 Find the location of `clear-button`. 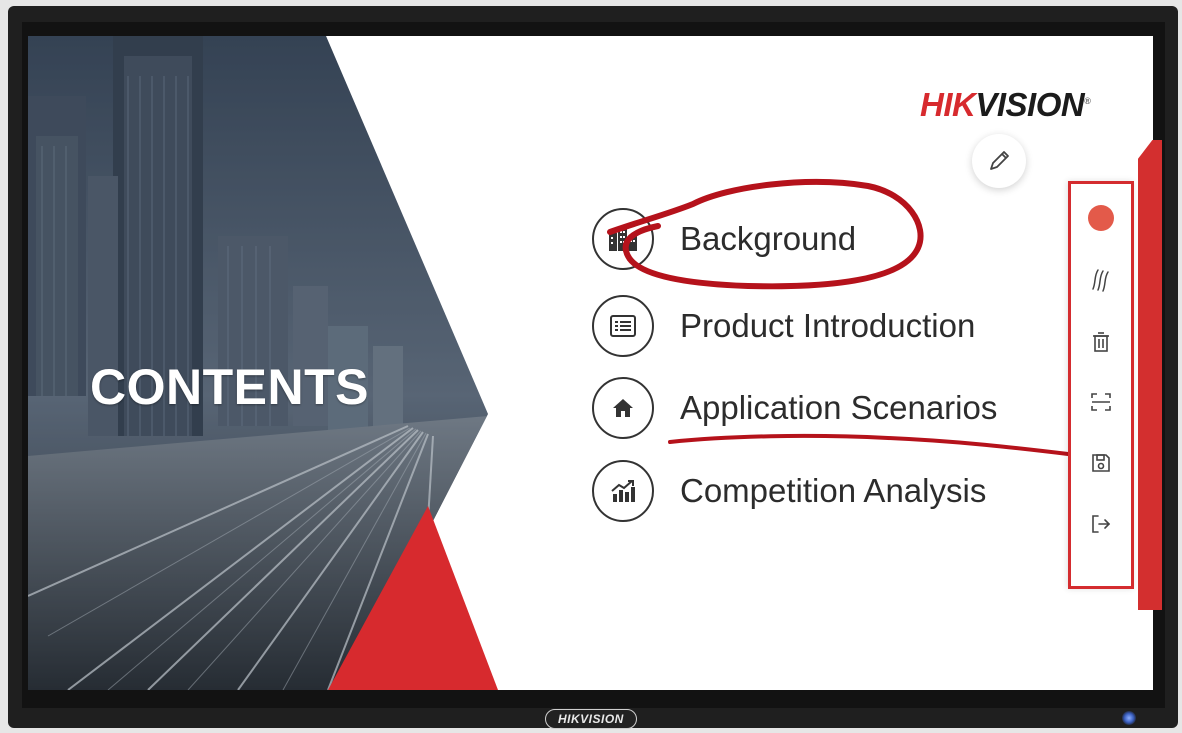

clear-button is located at coordinates (1101, 342).